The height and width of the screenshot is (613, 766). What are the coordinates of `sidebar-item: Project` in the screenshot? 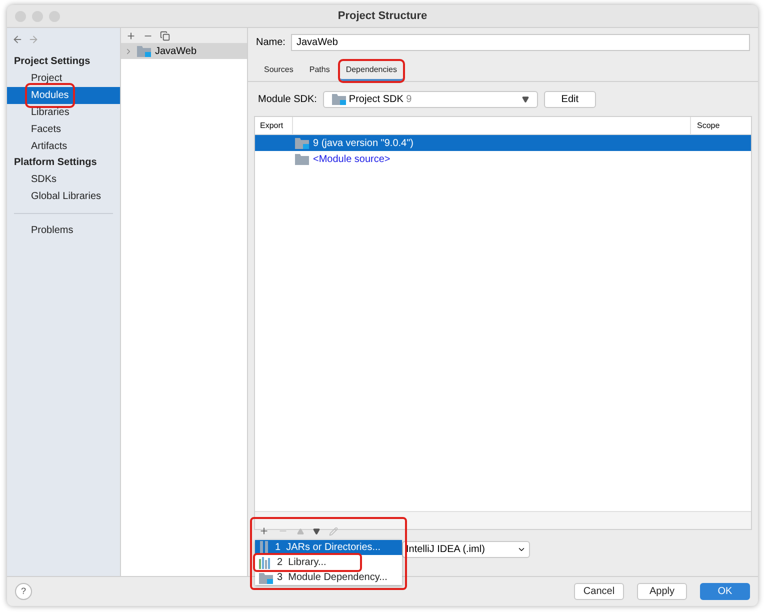 It's located at (63, 78).